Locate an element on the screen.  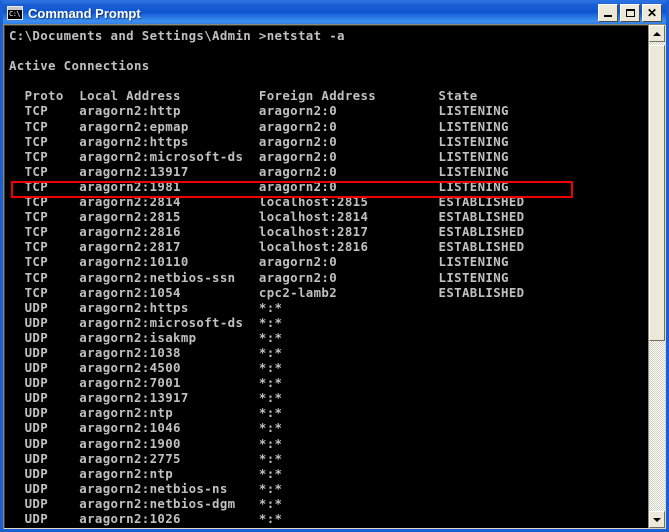
console-line: UDP aragorn2:4500 *:* is located at coordinates (146, 368).